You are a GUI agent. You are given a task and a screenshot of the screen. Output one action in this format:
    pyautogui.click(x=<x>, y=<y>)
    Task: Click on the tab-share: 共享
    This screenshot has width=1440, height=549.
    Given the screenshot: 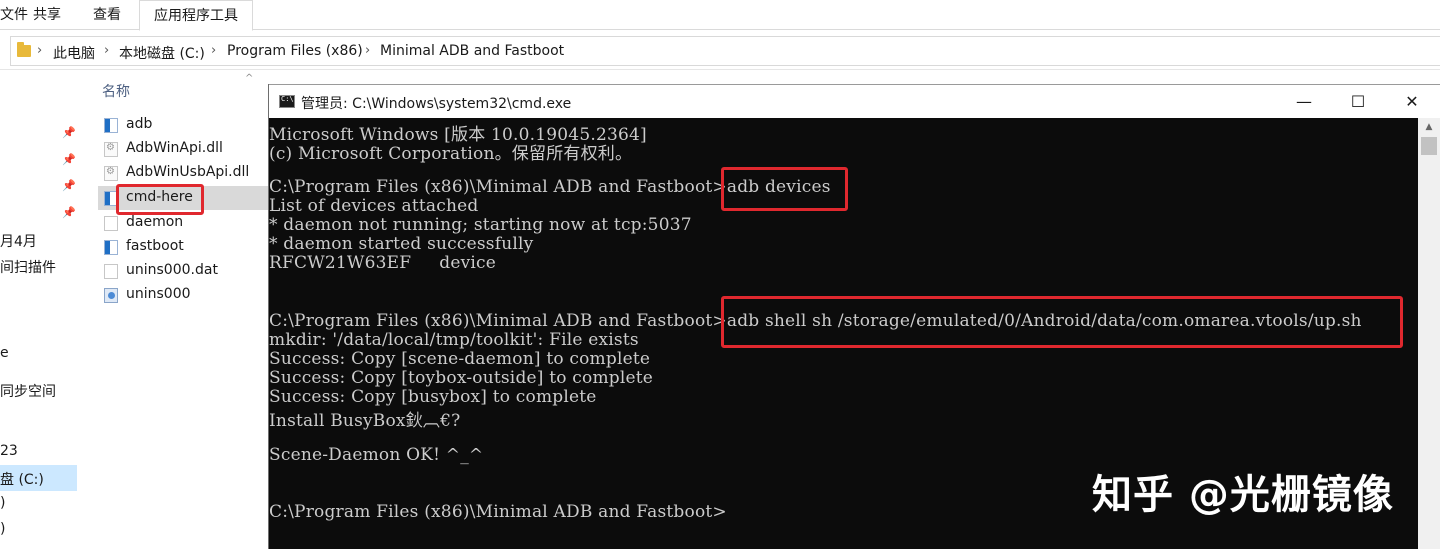 What is the action you would take?
    pyautogui.click(x=47, y=15)
    